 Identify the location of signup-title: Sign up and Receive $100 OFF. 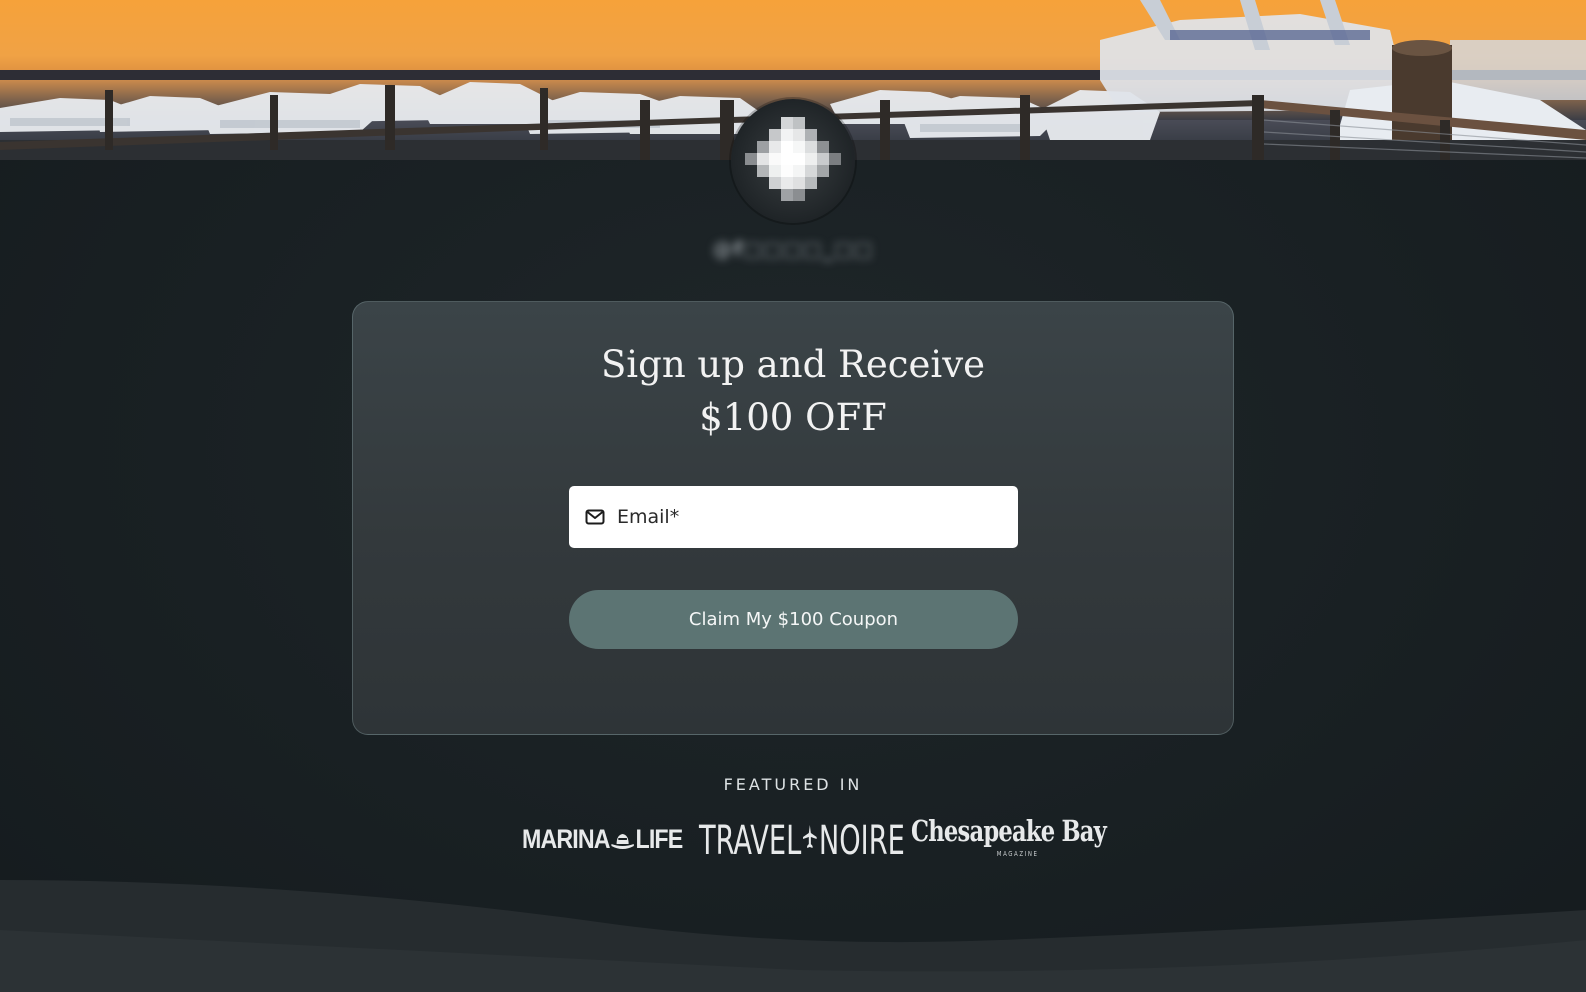
(793, 391).